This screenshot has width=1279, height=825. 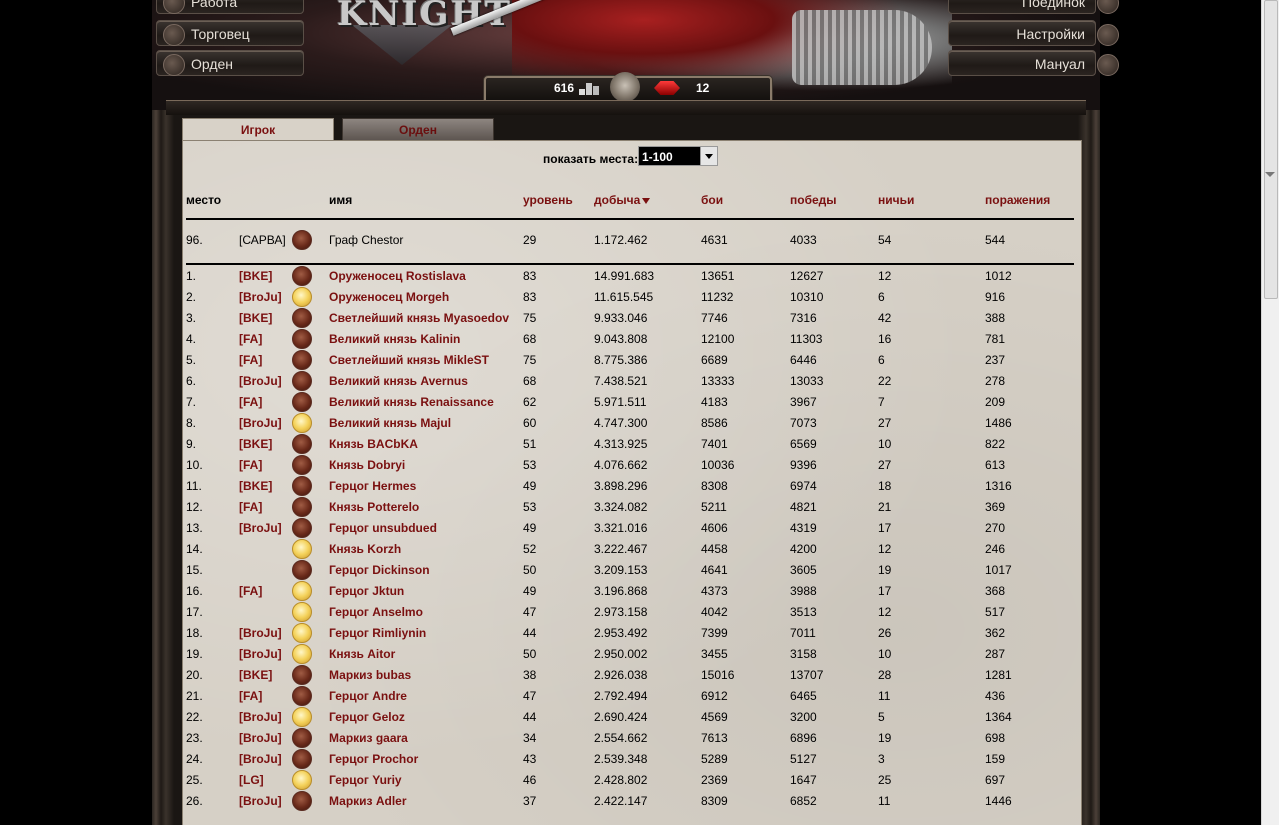 What do you see at coordinates (558, 204) in the screenshot?
I see `col-level: уровень` at bounding box center [558, 204].